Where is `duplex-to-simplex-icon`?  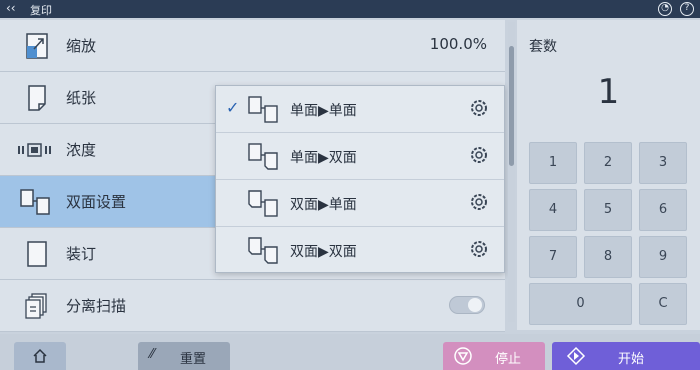 duplex-to-simplex-icon is located at coordinates (263, 203).